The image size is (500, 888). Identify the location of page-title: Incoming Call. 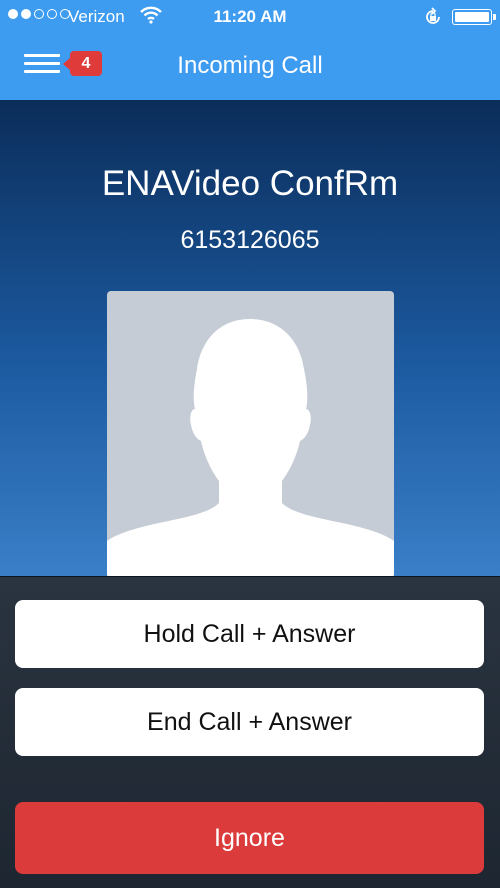
(250, 65).